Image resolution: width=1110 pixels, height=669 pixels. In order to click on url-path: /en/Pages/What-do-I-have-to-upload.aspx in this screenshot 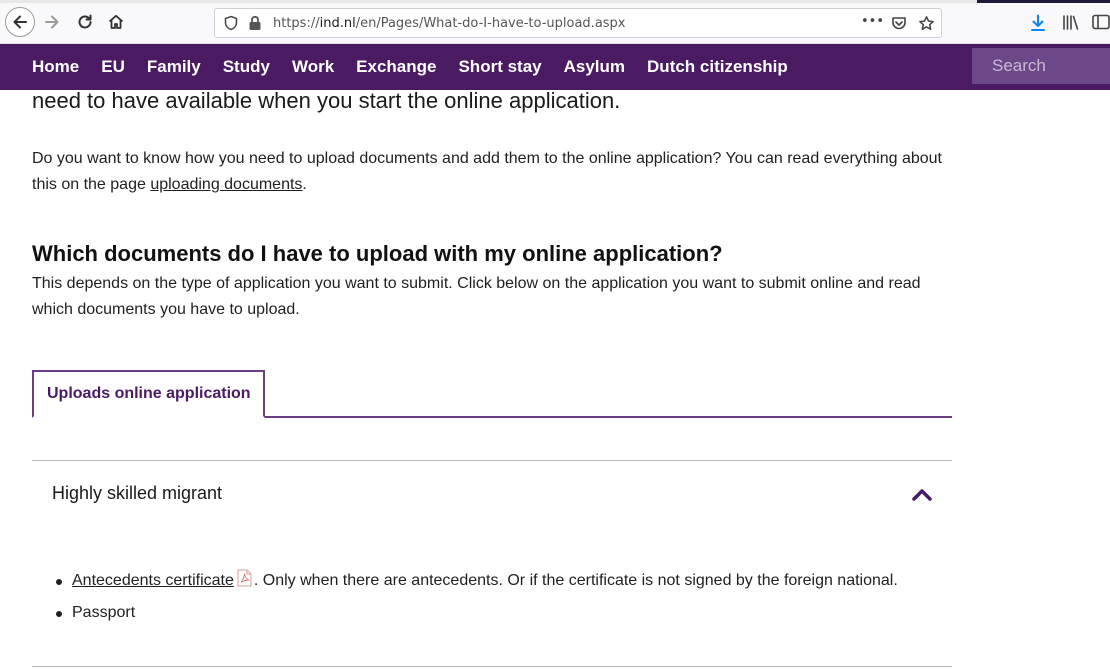, I will do `click(490, 23)`.